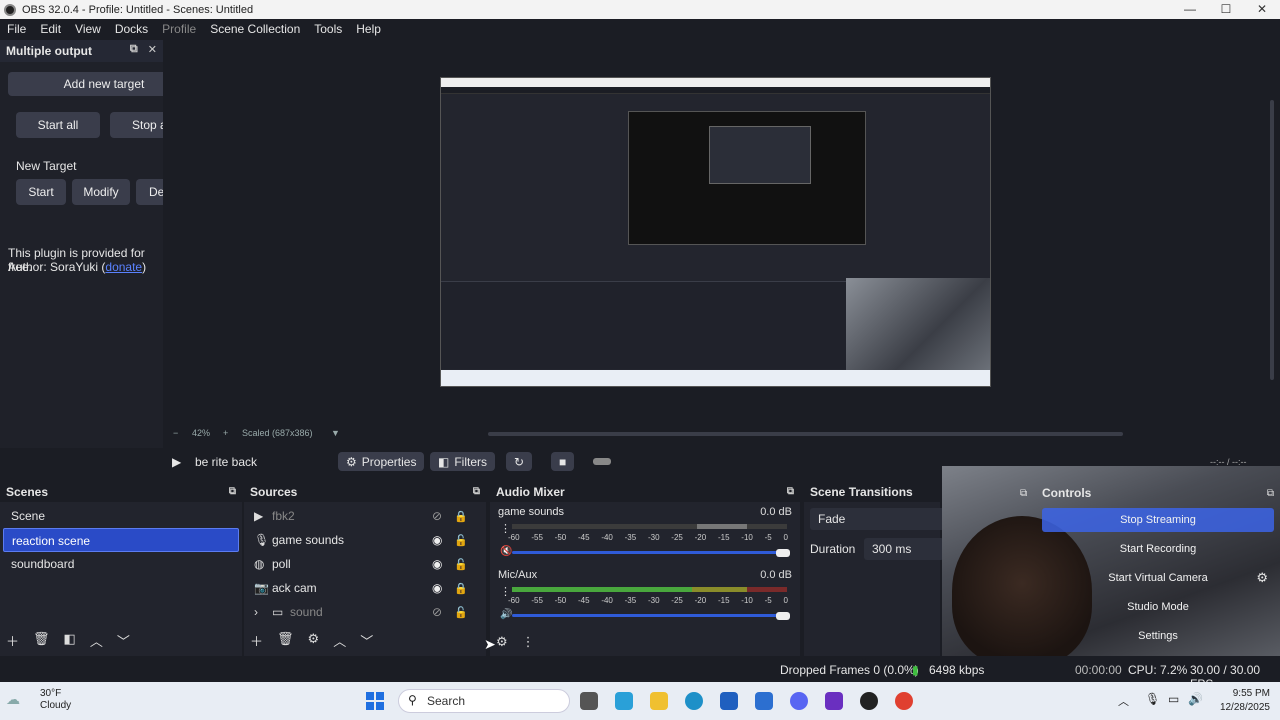 The width and height of the screenshot is (1280, 720). I want to click on gear-icon: ⚙, so click(314, 640).